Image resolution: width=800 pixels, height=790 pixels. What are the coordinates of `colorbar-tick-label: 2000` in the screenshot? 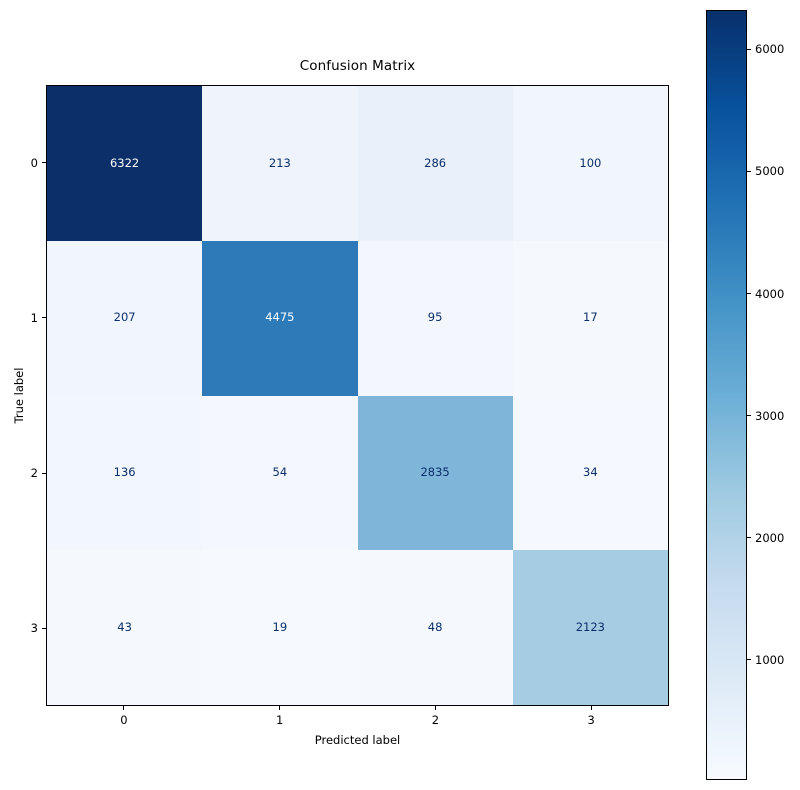 It's located at (770, 537).